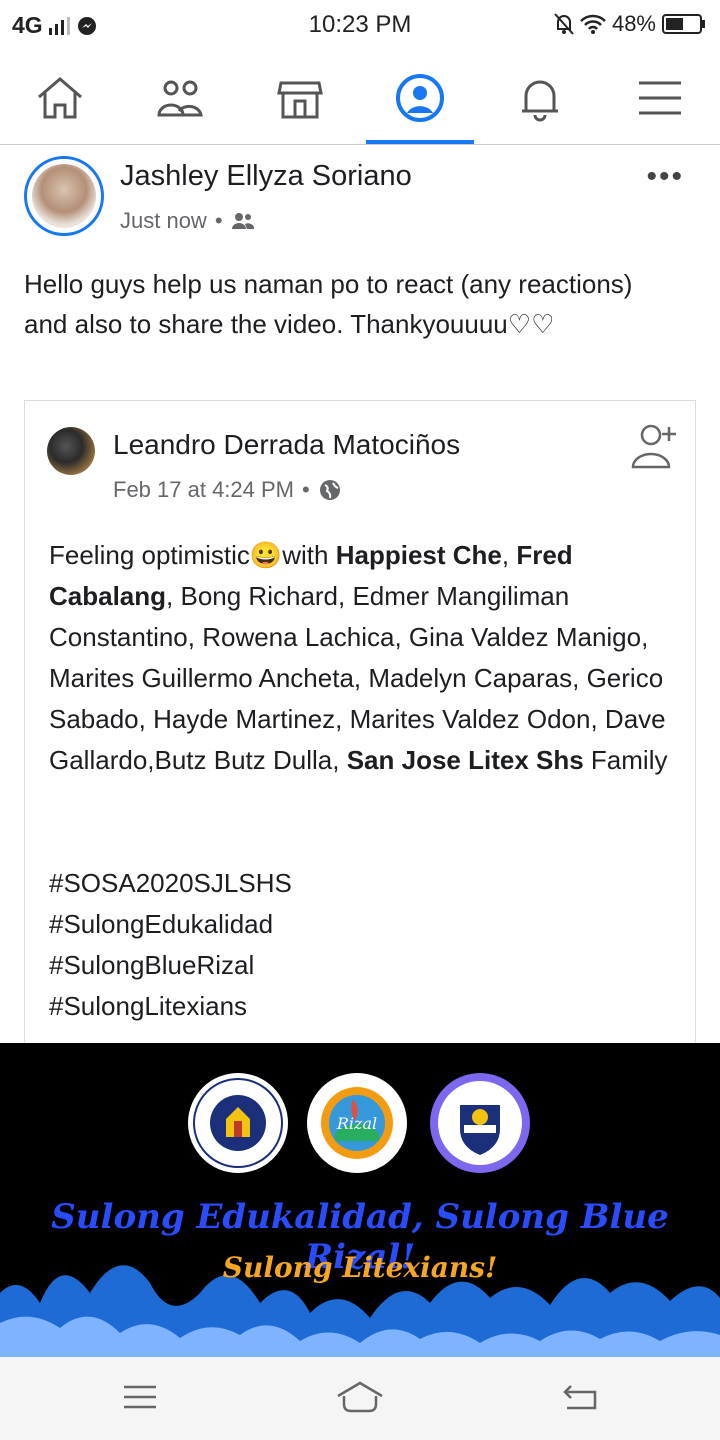 This screenshot has height=1440, width=720. Describe the element at coordinates (305, 555) in the screenshot. I see `with-word: with` at that location.